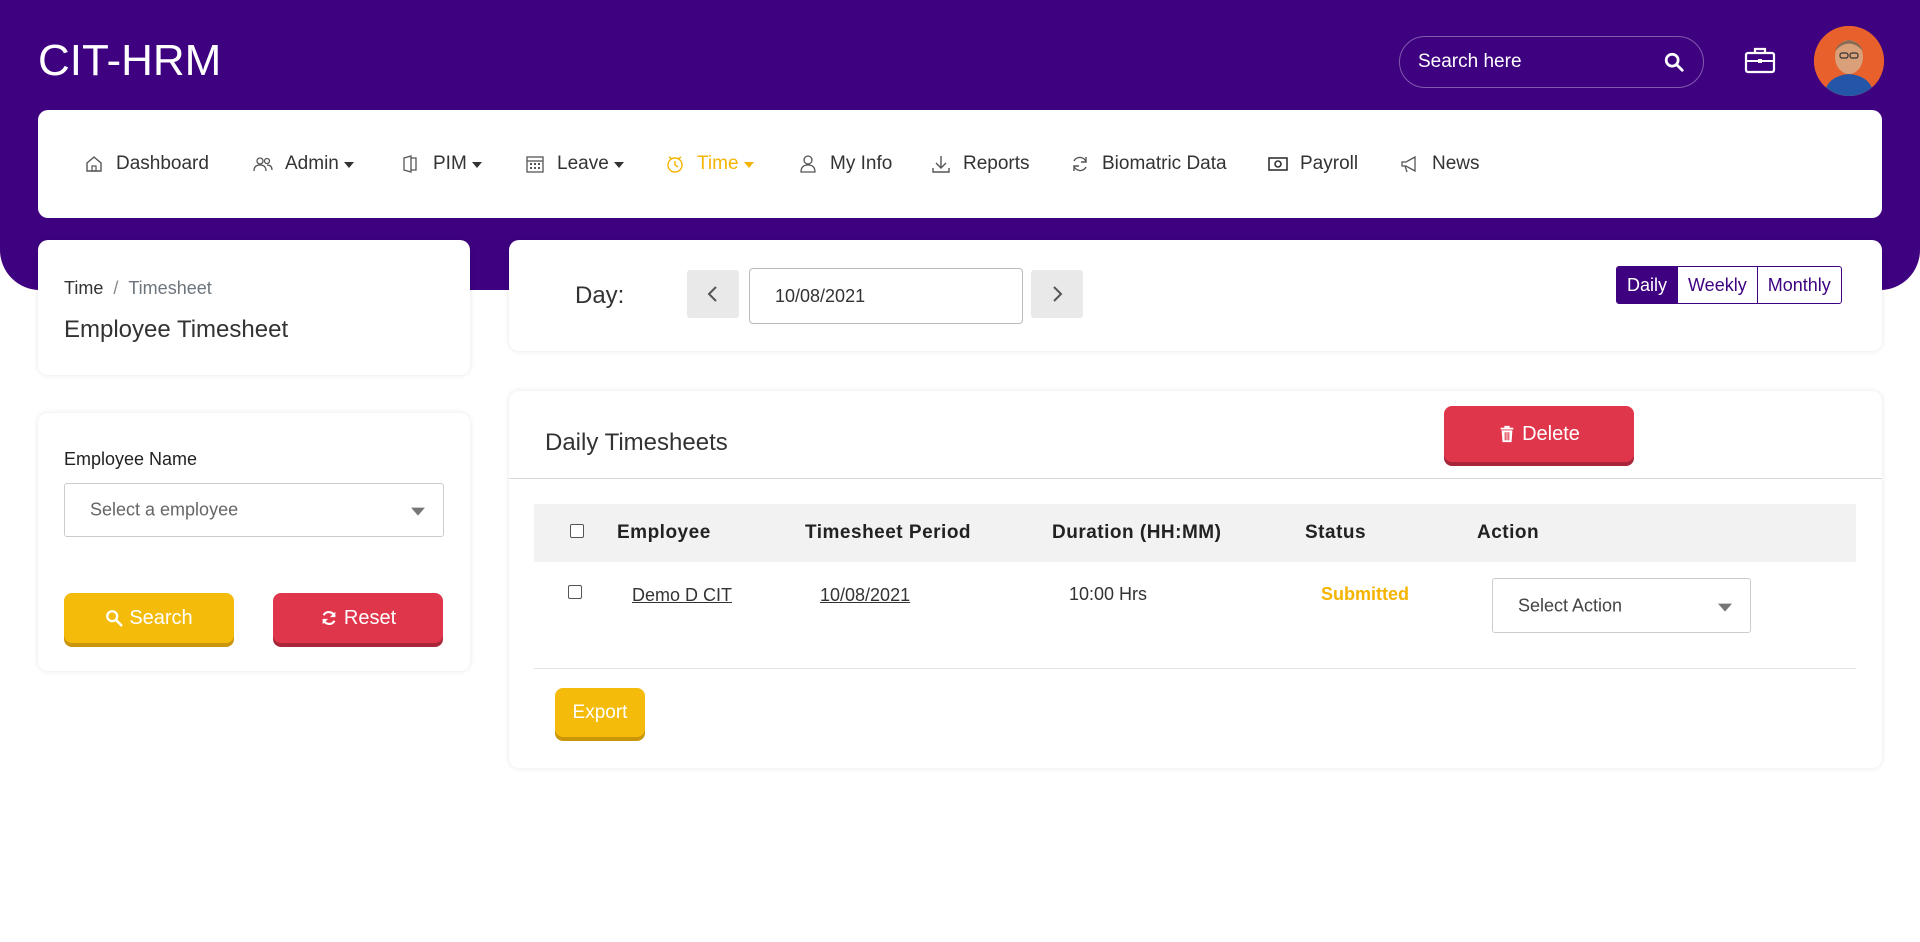  Describe the element at coordinates (583, 163) in the screenshot. I see `nav-label: Leave` at that location.